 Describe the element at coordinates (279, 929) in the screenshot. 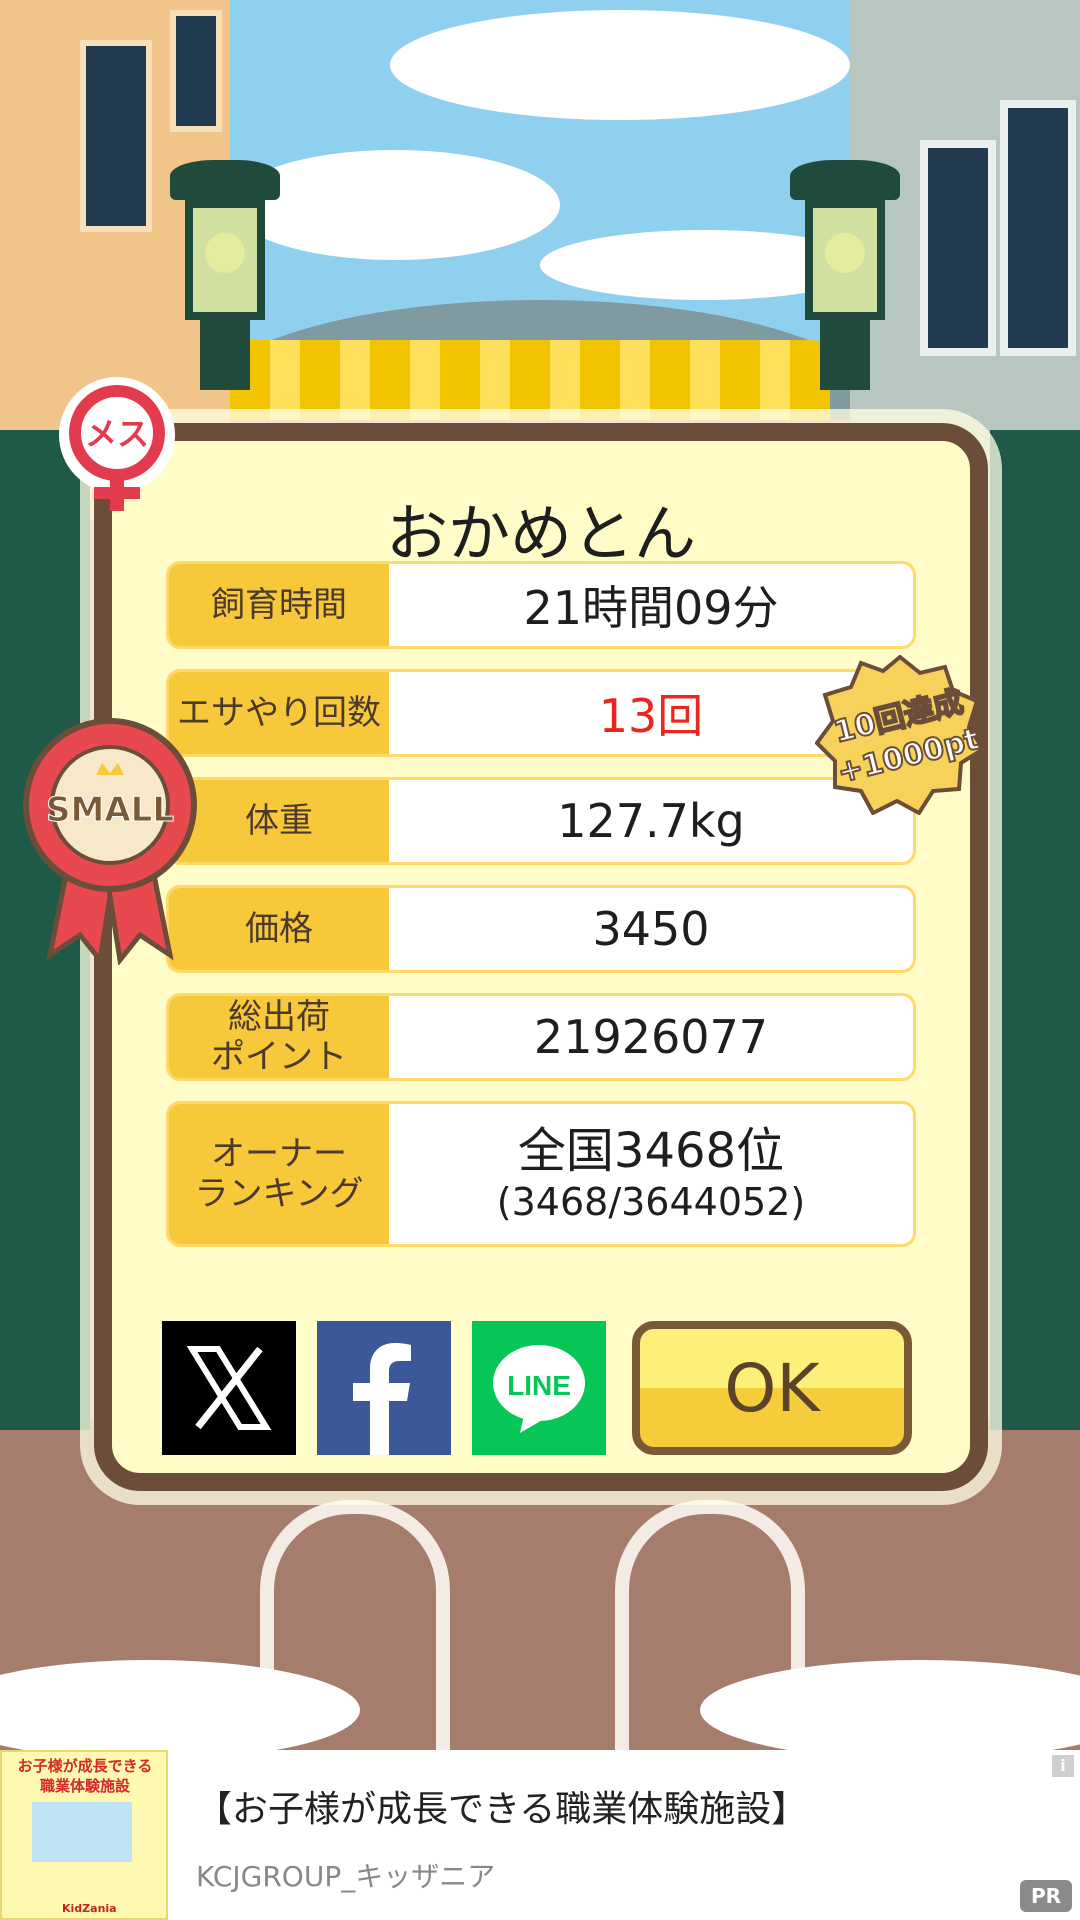

I see `stat-label: 価格` at that location.